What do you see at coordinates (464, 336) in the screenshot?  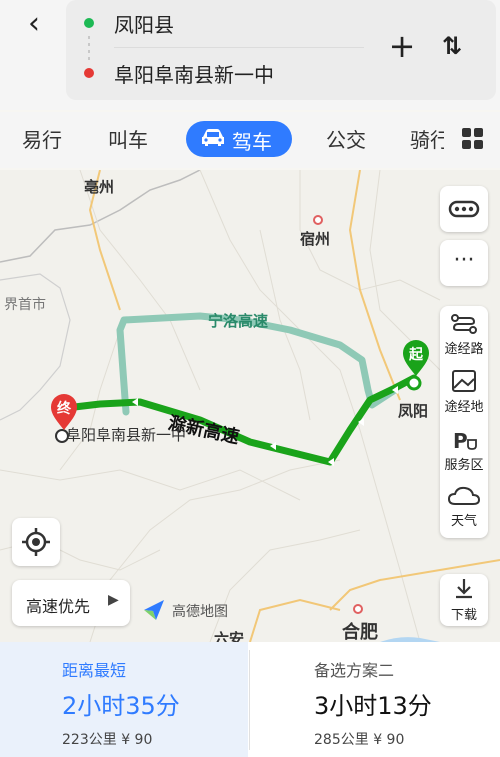 I see `waypoint-route-button: 途经路` at bounding box center [464, 336].